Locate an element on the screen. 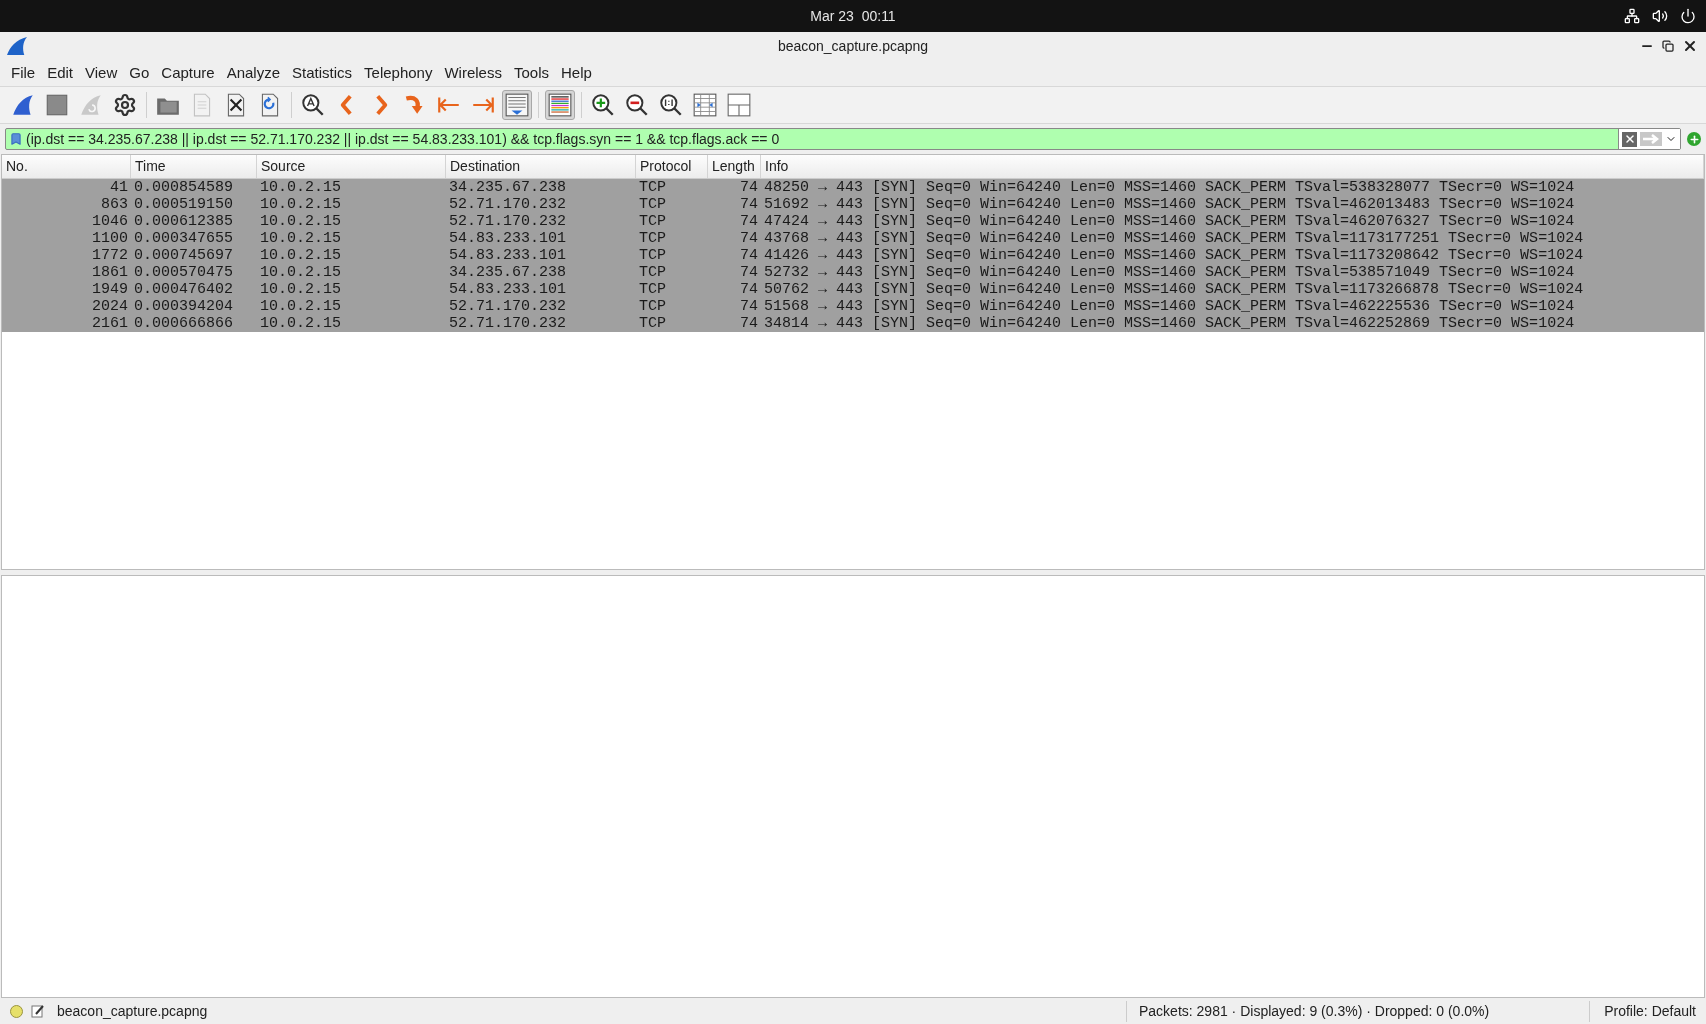  colored-lines-icon is located at coordinates (560, 105).